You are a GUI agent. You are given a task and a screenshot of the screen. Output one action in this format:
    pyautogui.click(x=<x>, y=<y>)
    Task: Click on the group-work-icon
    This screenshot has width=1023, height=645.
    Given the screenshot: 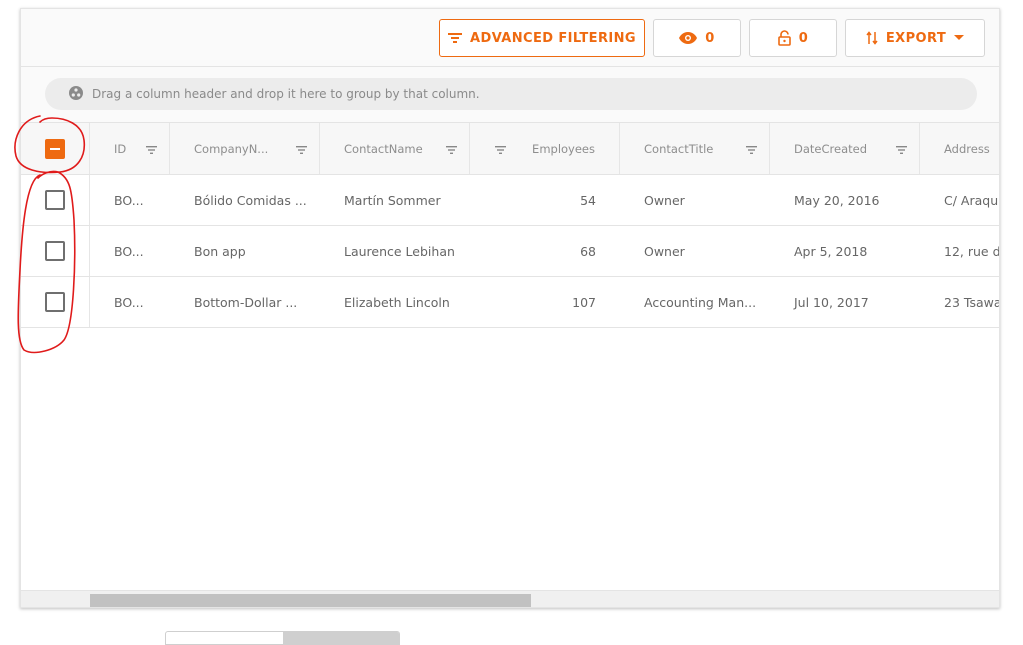 What is the action you would take?
    pyautogui.click(x=76, y=94)
    